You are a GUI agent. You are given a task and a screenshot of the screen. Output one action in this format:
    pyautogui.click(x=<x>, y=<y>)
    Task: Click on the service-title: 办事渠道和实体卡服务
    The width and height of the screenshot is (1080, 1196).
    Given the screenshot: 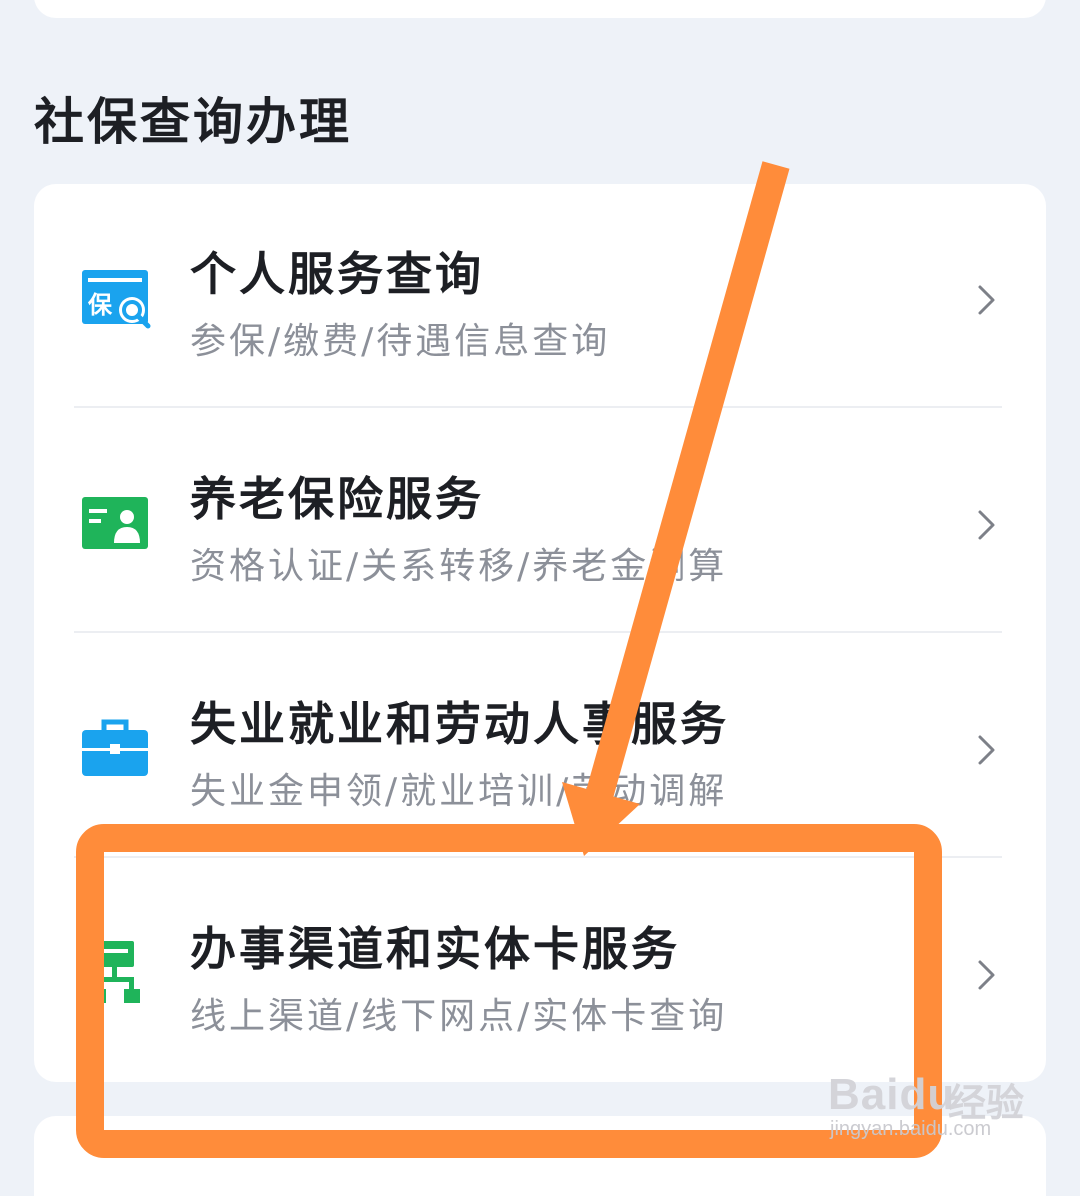 What is the action you would take?
    pyautogui.click(x=435, y=949)
    